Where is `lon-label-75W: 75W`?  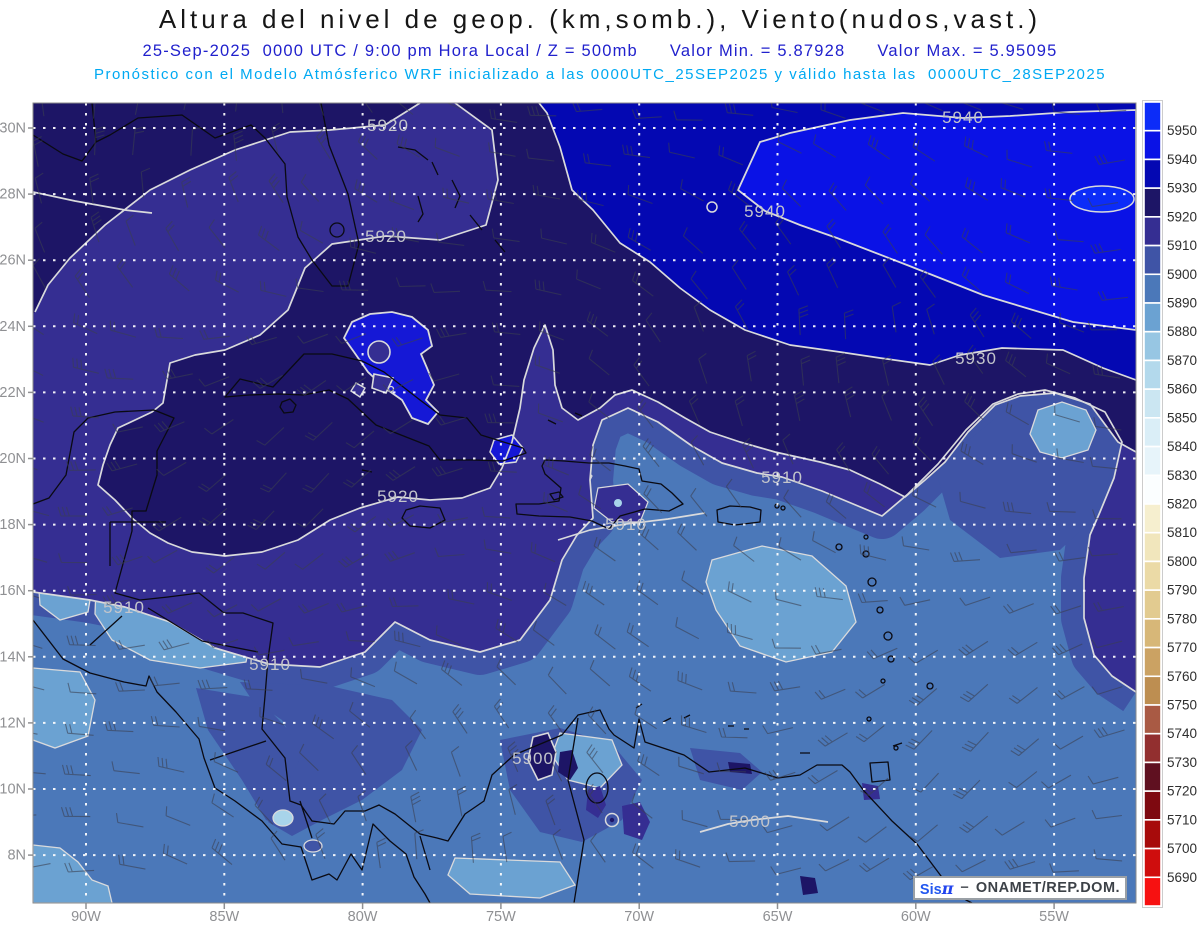
lon-label-75W: 75W is located at coordinates (501, 917).